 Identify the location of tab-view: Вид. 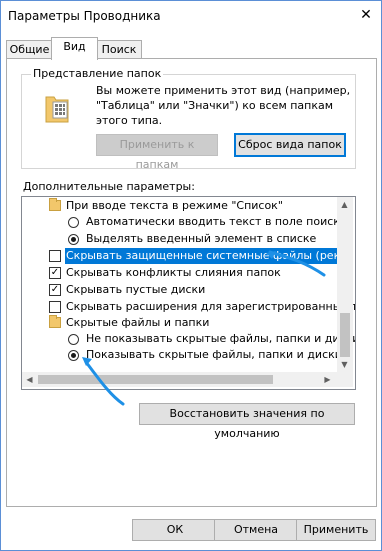
(74, 48).